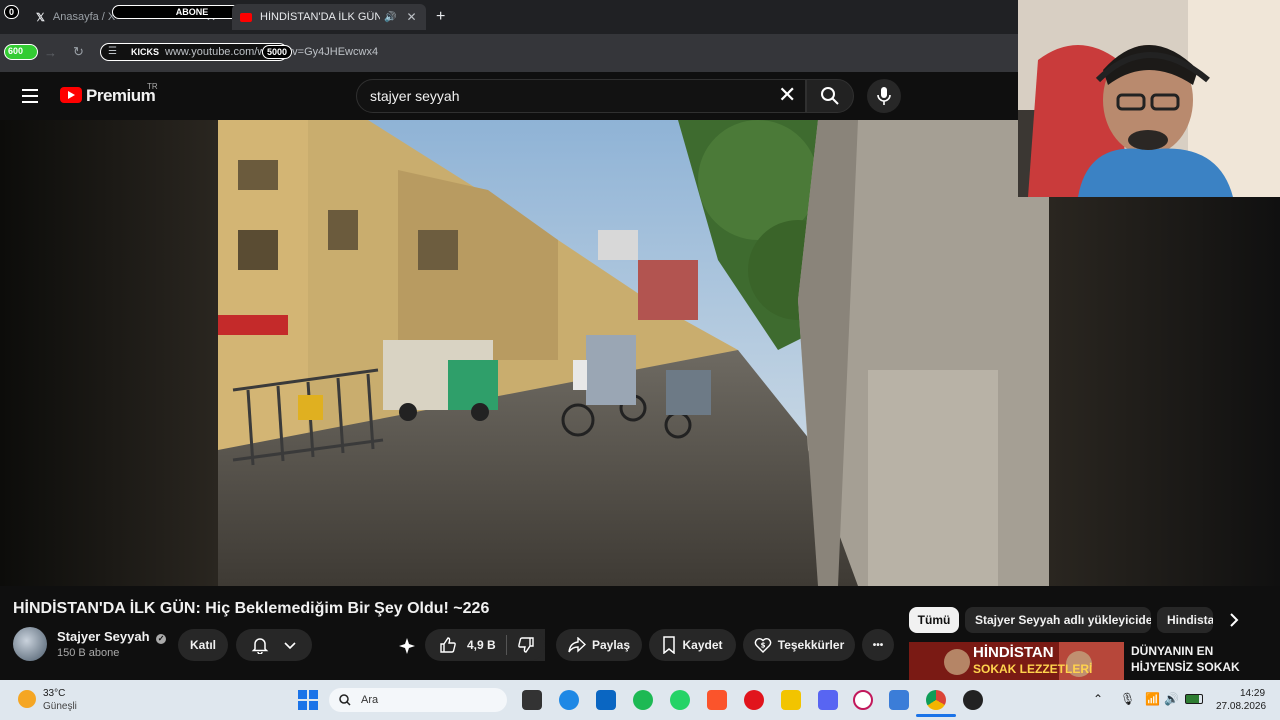 The width and height of the screenshot is (1280, 720). I want to click on search-placeholder: Ara, so click(370, 700).